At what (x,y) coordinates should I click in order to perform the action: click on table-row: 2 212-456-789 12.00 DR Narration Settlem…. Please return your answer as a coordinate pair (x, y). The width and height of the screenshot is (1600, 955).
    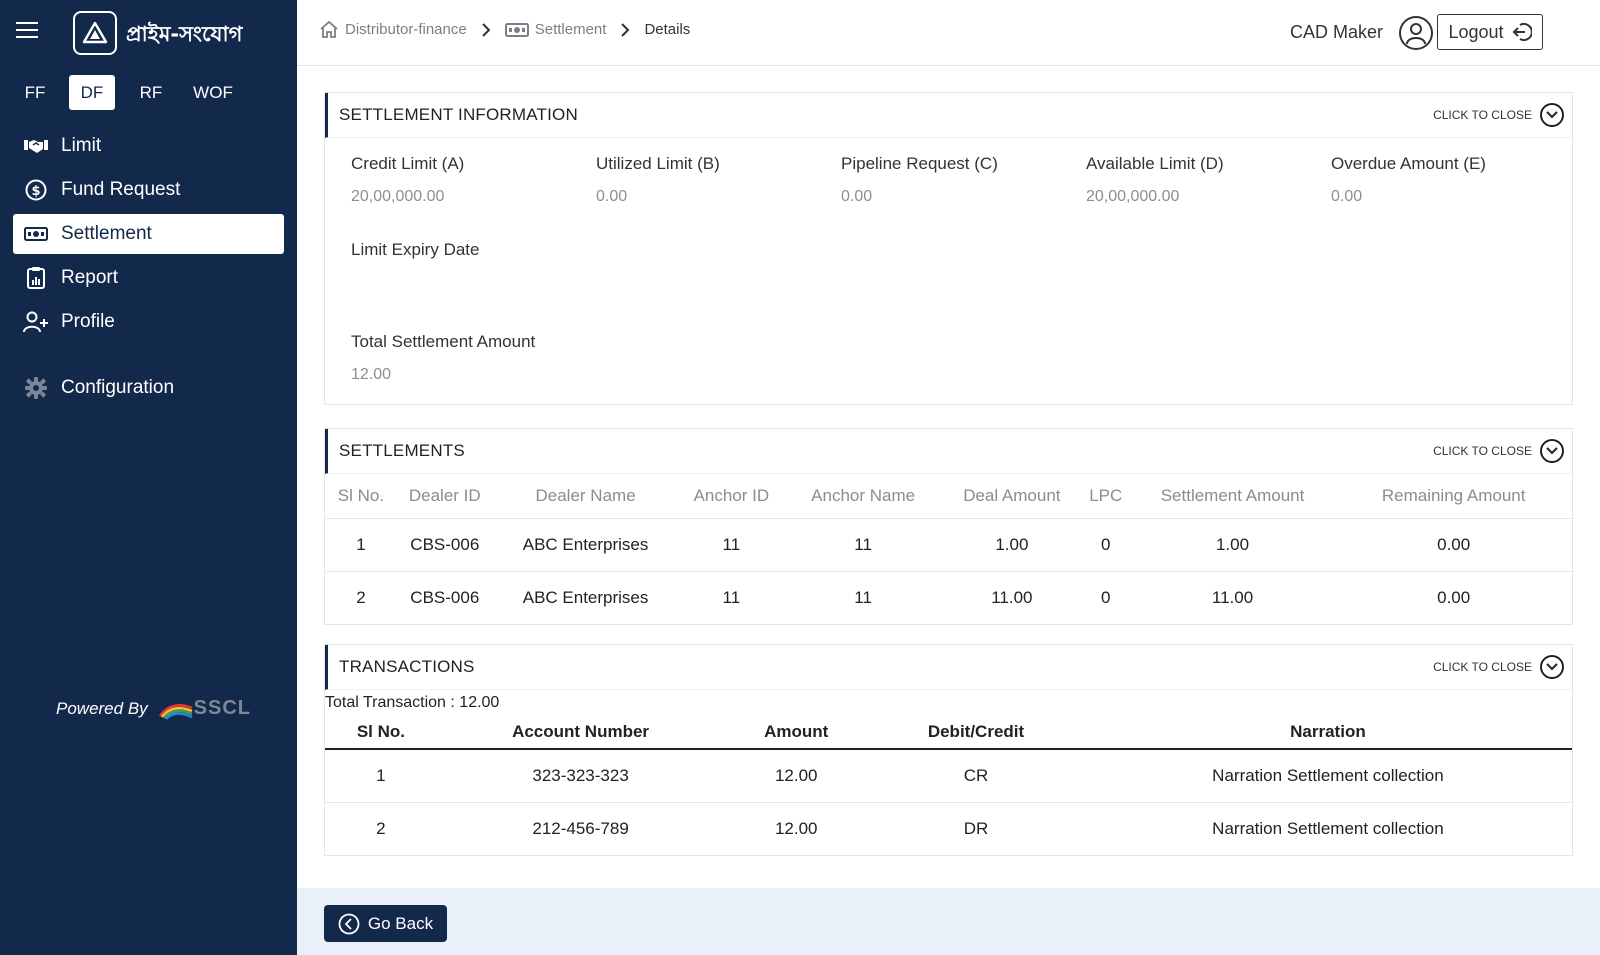
    Looking at the image, I should click on (948, 828).